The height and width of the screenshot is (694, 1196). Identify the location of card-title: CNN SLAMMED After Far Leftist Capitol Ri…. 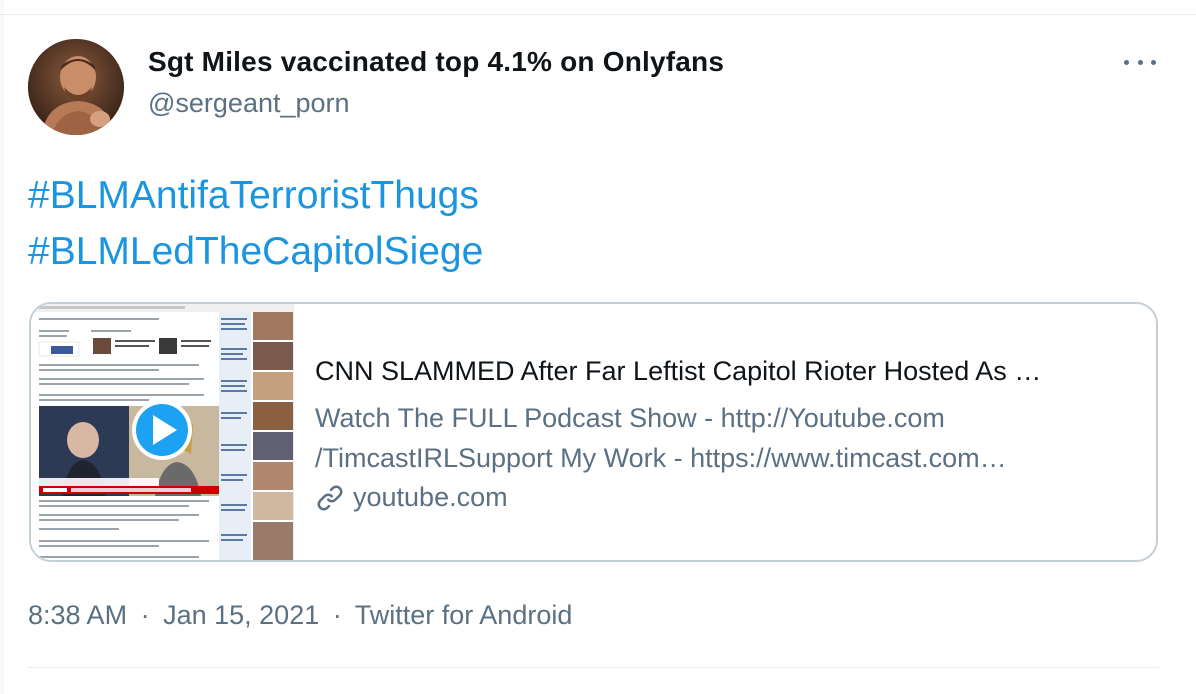
(678, 371).